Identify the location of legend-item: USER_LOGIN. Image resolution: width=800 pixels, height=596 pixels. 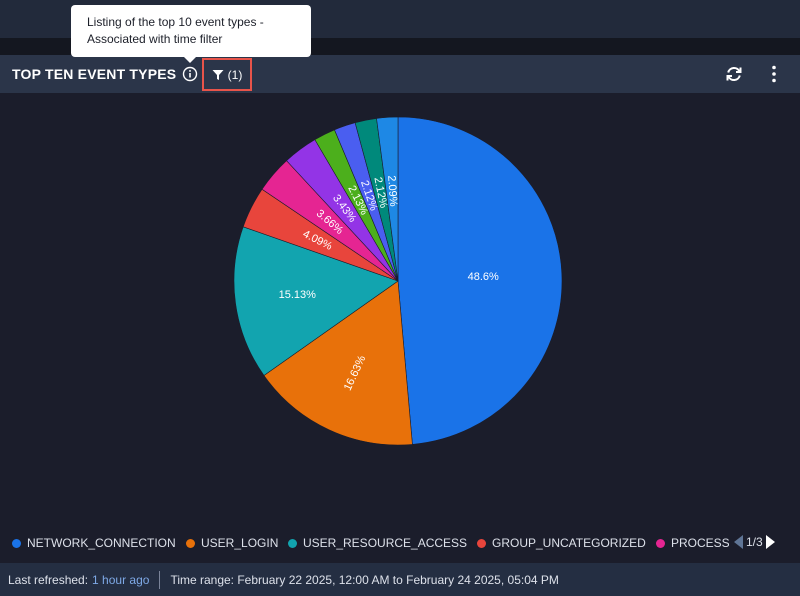
(232, 543).